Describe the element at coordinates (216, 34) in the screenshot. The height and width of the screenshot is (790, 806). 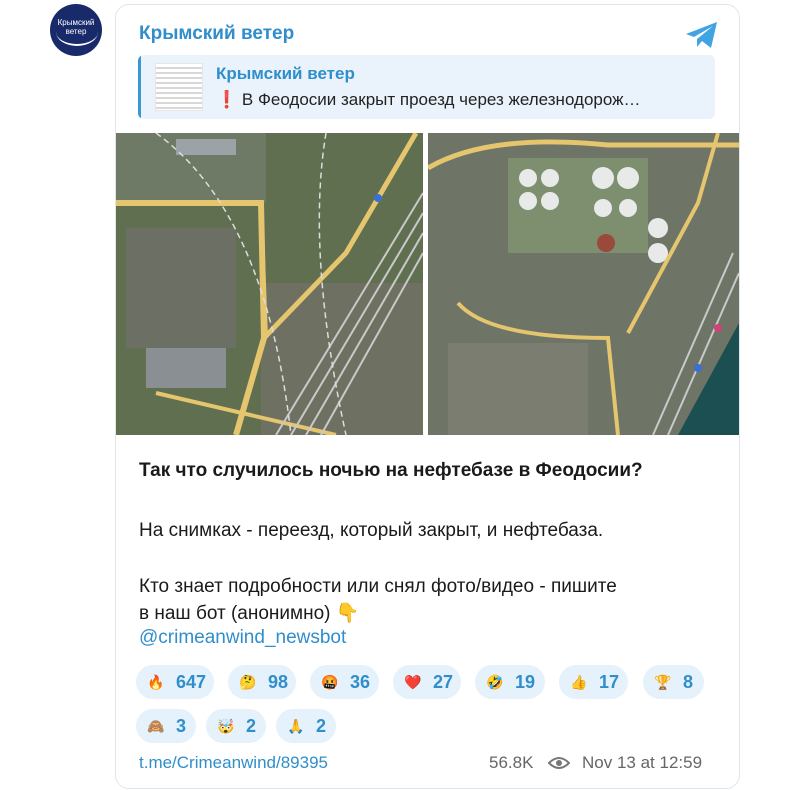
I see `channel-name: Крымский ветер` at that location.